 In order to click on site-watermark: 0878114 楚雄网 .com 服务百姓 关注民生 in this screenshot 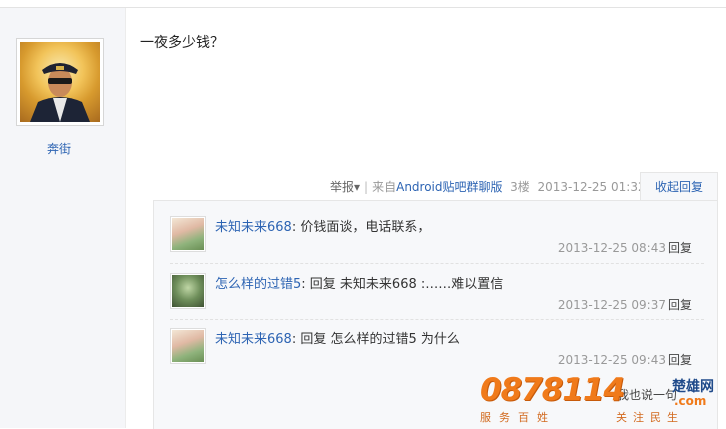, I will do `click(598, 398)`.